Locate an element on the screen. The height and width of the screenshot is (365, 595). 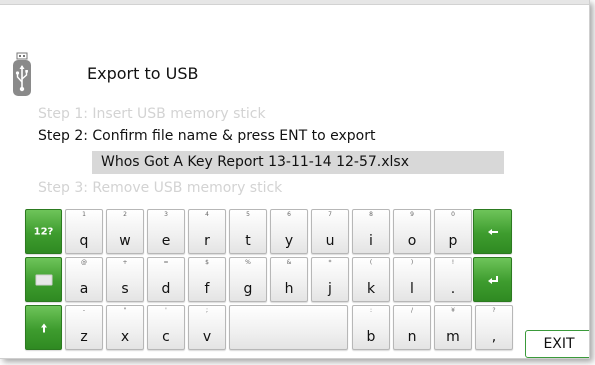
key-i: 8i is located at coordinates (371, 231).